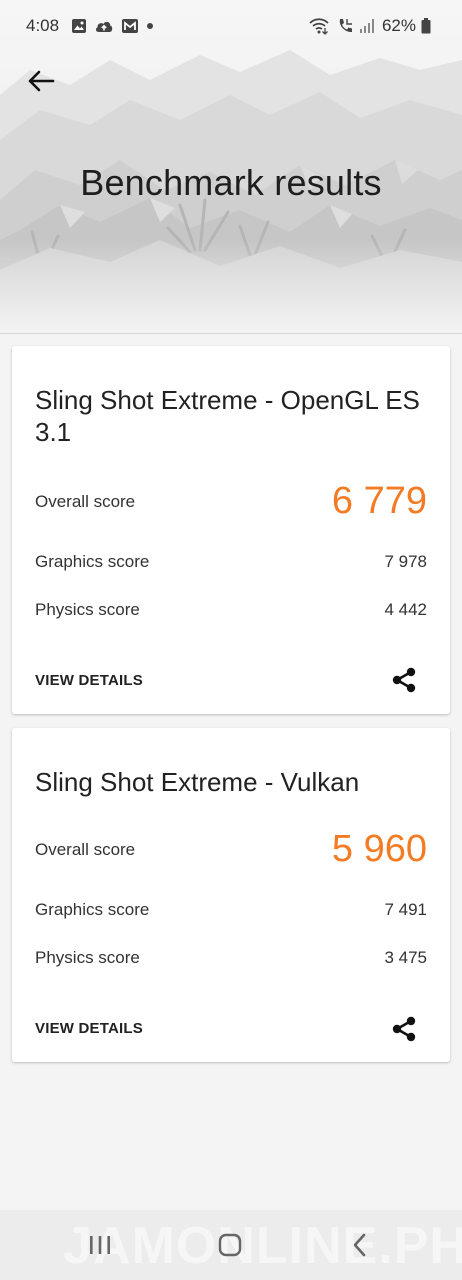 The height and width of the screenshot is (1280, 462). What do you see at coordinates (405, 909) in the screenshot?
I see `graphics-score-value: 7 491` at bounding box center [405, 909].